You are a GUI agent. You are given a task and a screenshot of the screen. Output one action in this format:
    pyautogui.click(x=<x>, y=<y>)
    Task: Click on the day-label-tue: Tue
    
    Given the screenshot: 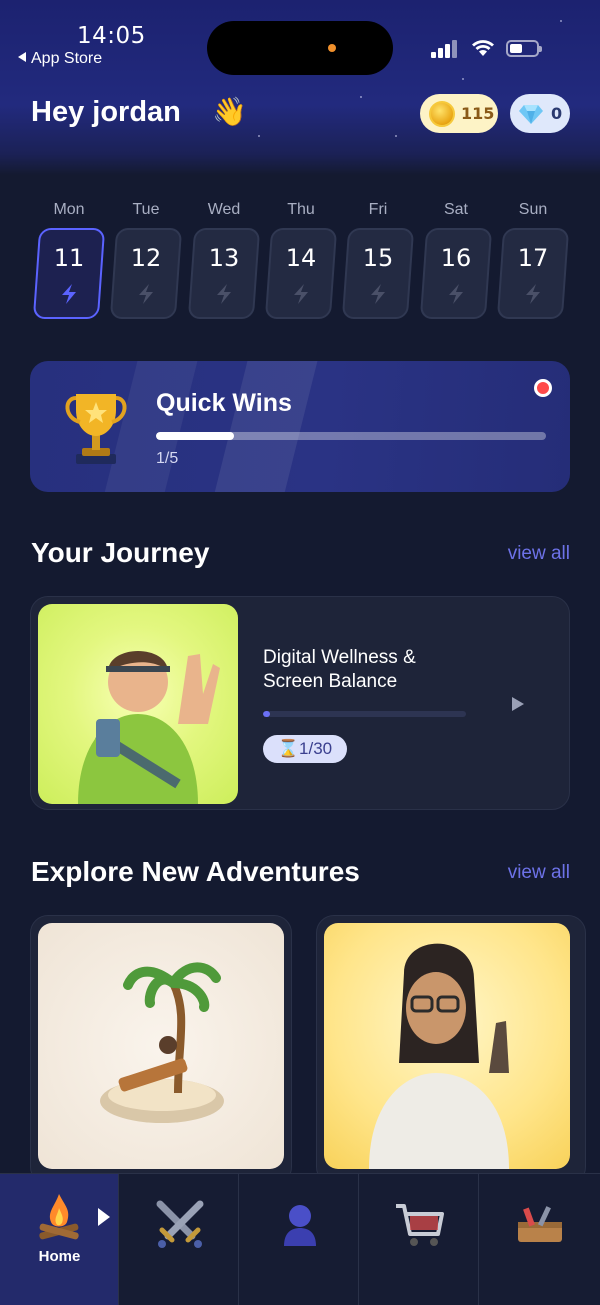 What is the action you would take?
    pyautogui.click(x=146, y=209)
    